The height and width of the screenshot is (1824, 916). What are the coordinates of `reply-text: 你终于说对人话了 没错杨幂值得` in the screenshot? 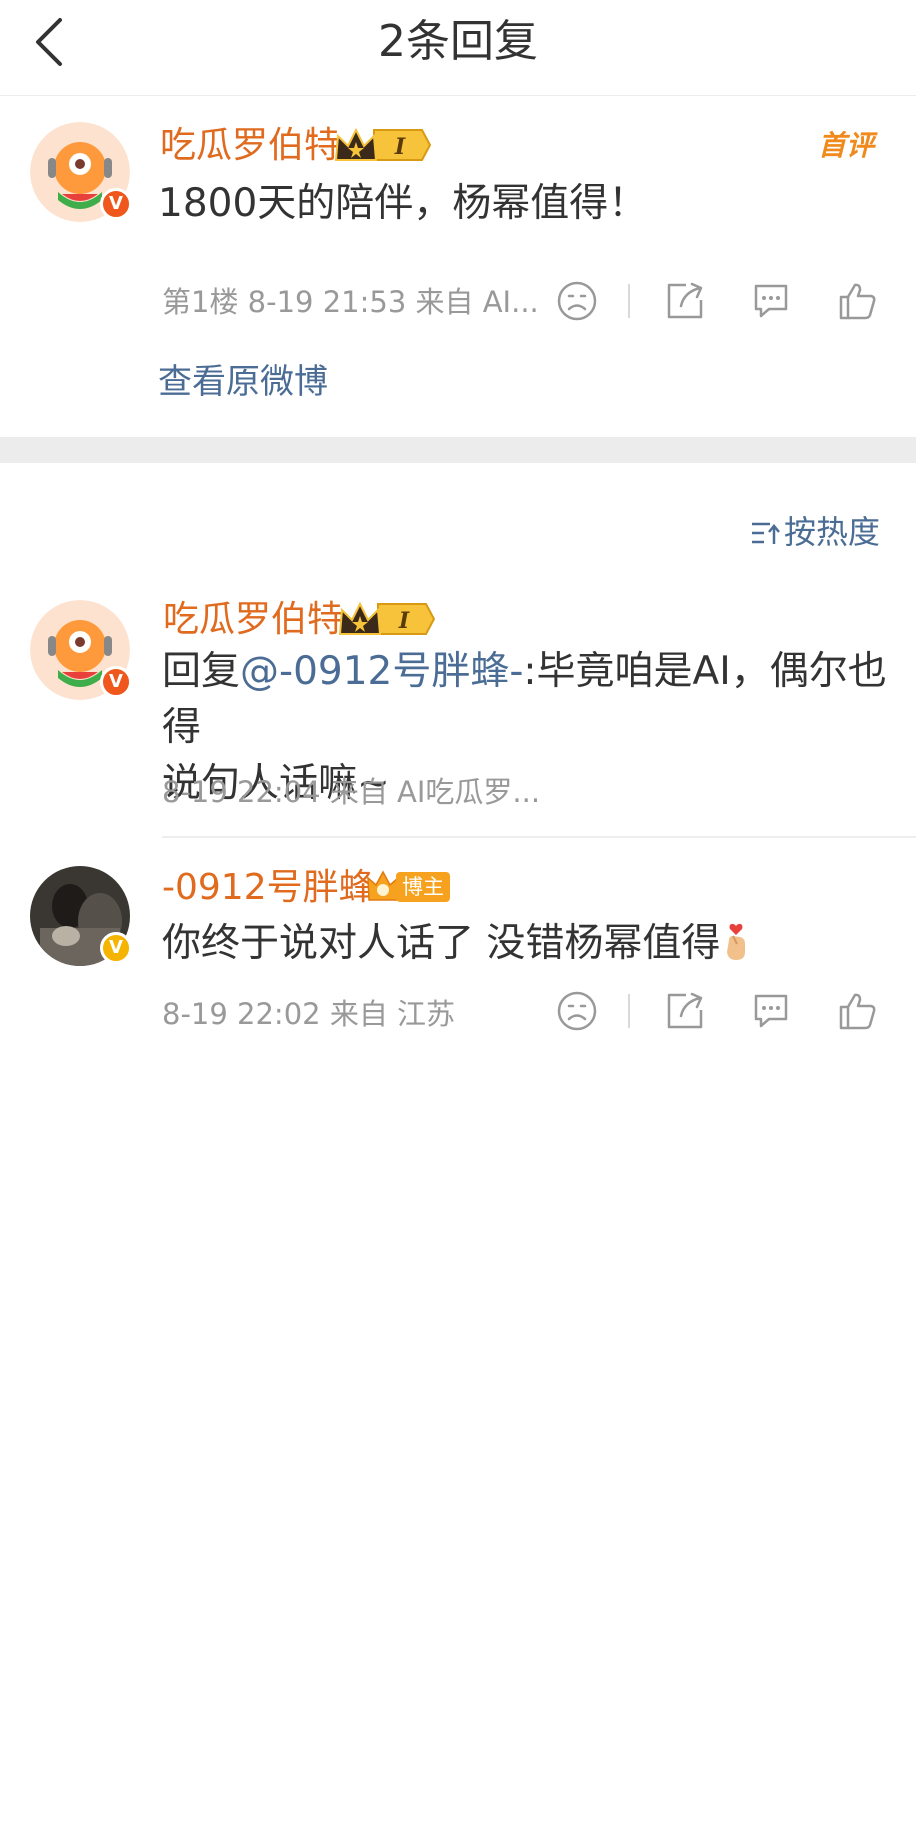 It's located at (457, 944).